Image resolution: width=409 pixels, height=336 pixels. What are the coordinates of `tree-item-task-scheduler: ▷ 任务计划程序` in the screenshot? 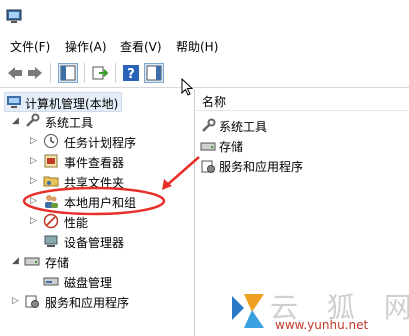 It's located at (95, 142).